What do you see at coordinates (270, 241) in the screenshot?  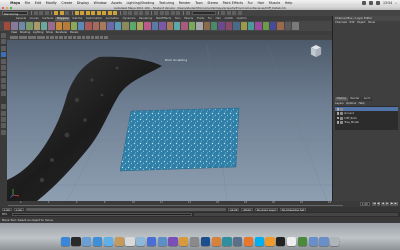 I see `vlc-dock-icon` at bounding box center [270, 241].